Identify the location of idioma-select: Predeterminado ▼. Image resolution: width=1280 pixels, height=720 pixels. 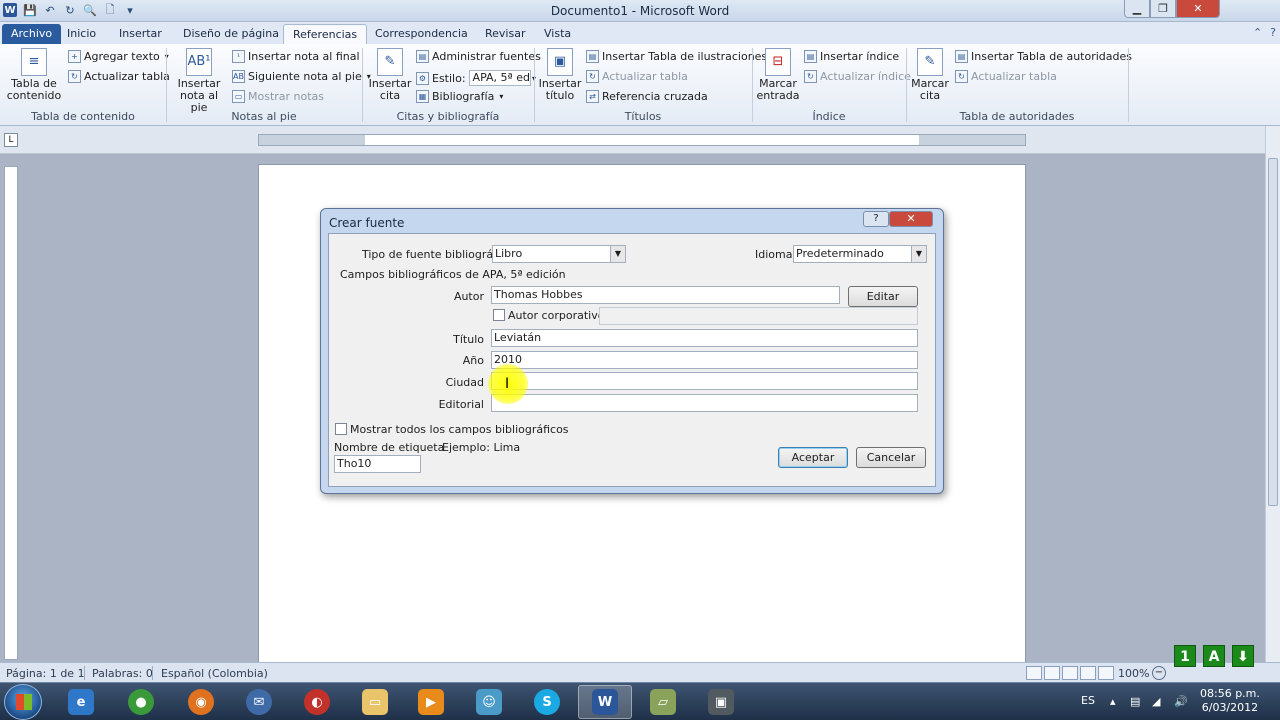
(860, 254).